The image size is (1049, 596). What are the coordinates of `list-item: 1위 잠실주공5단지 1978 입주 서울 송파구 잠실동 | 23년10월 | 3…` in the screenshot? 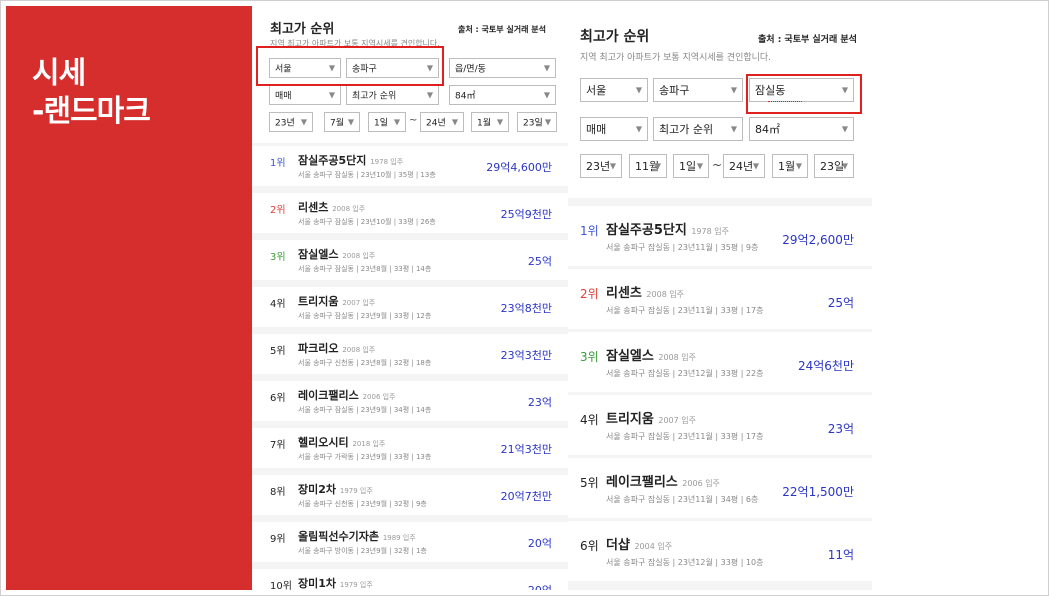 It's located at (410, 166).